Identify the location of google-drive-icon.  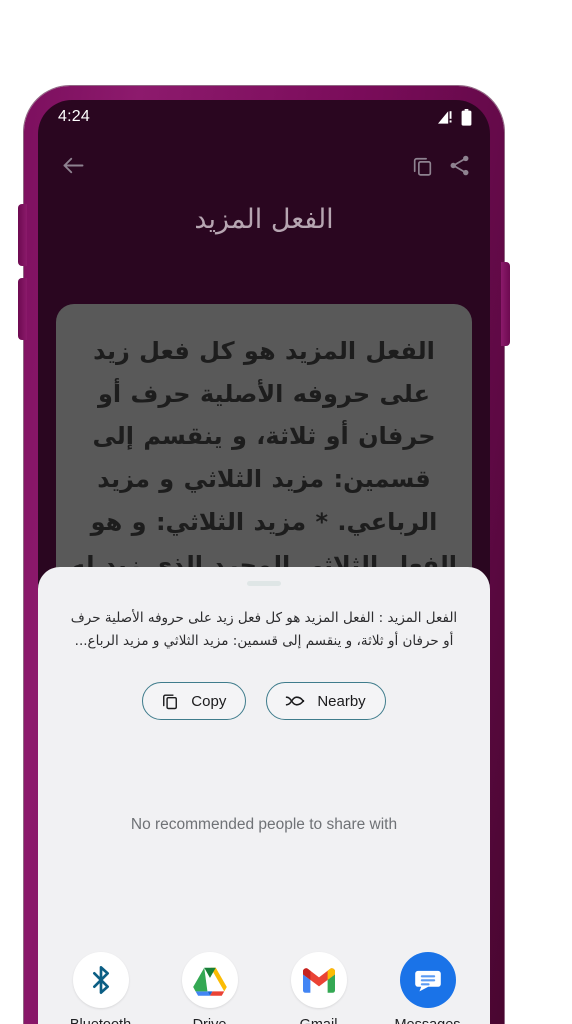
(209, 981).